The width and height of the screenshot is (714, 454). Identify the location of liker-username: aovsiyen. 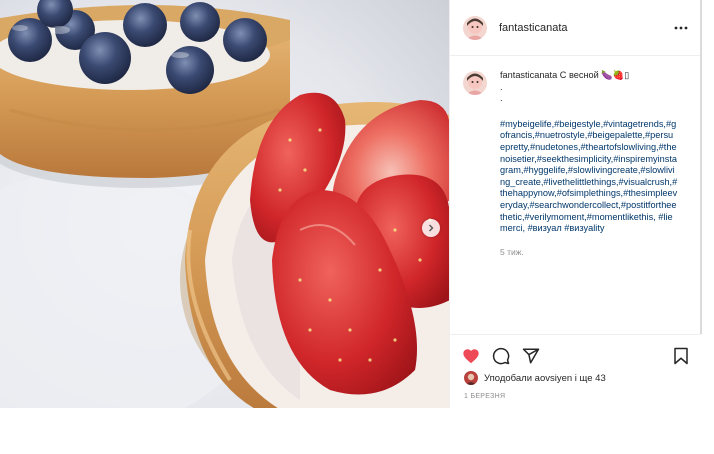
(554, 378).